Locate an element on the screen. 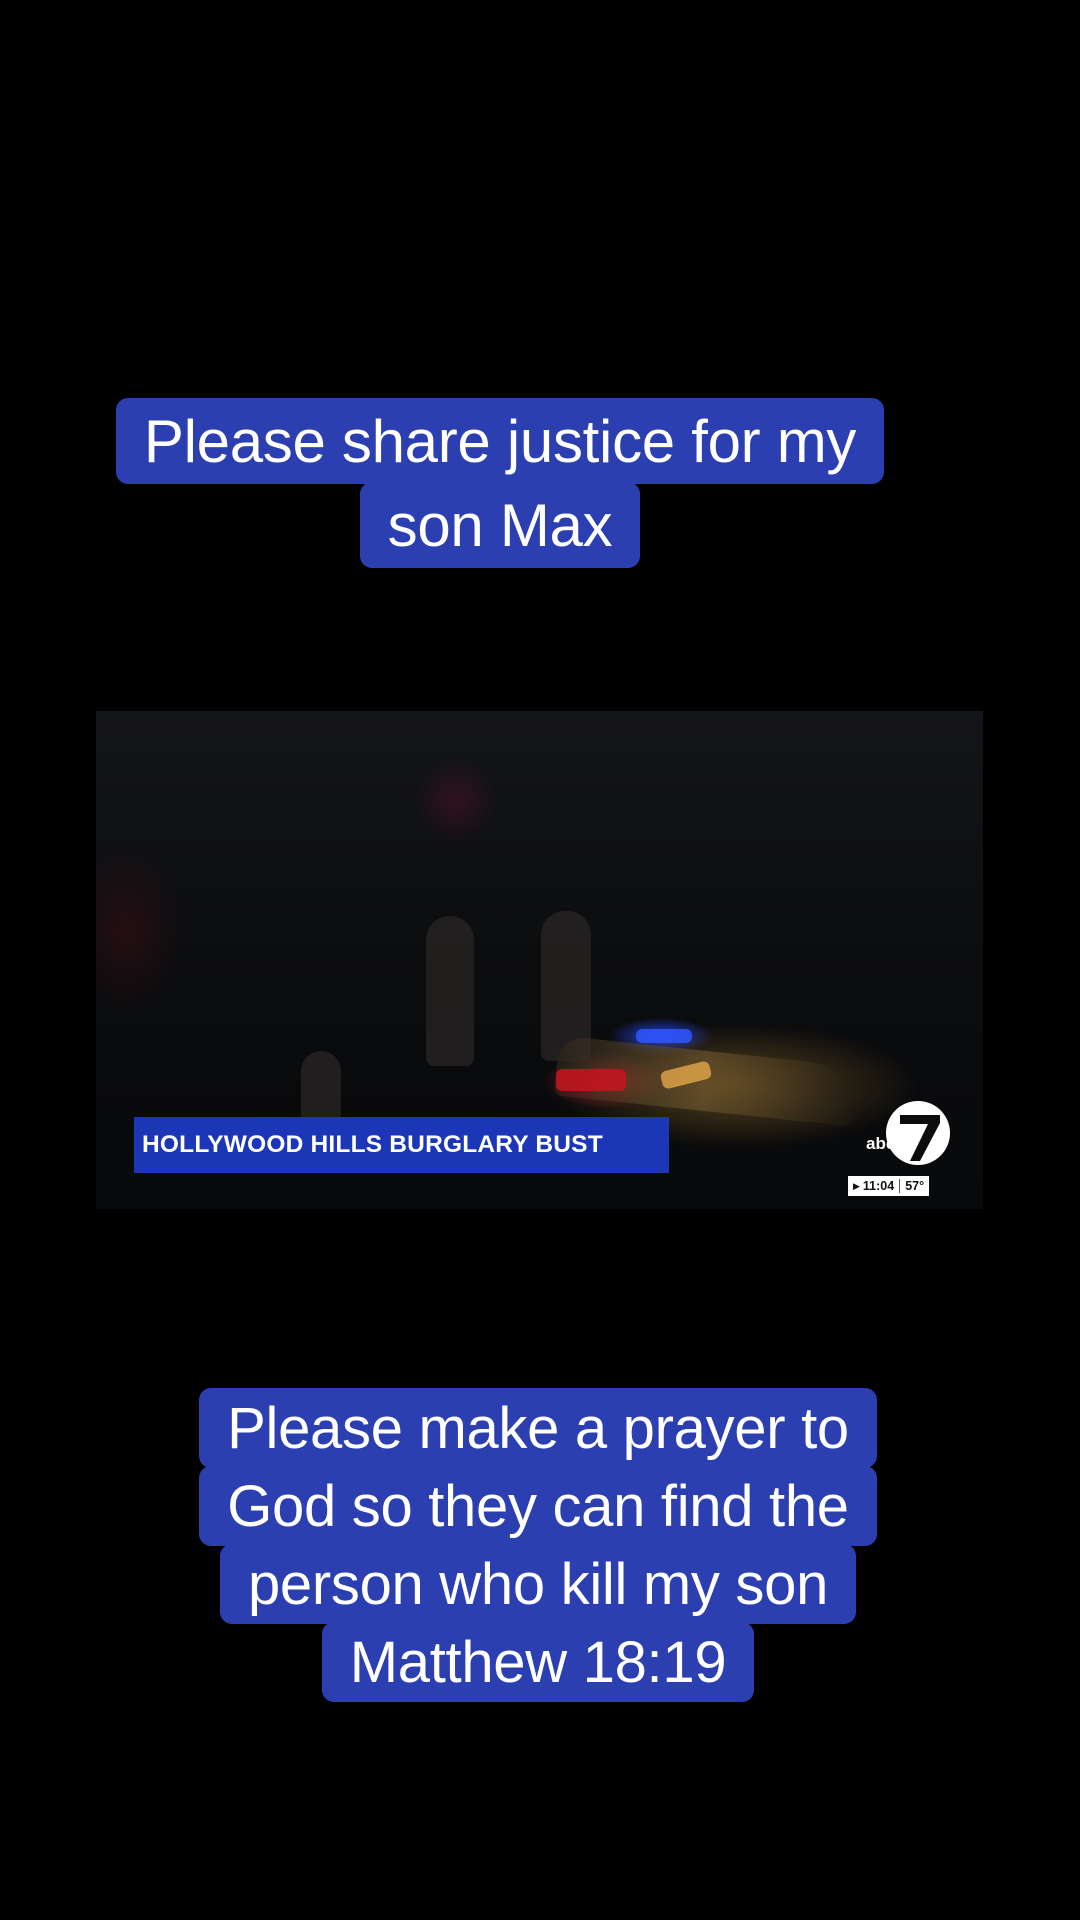  bottom-caption-line-4: Matthew 18:19 is located at coordinates (538, 1662).